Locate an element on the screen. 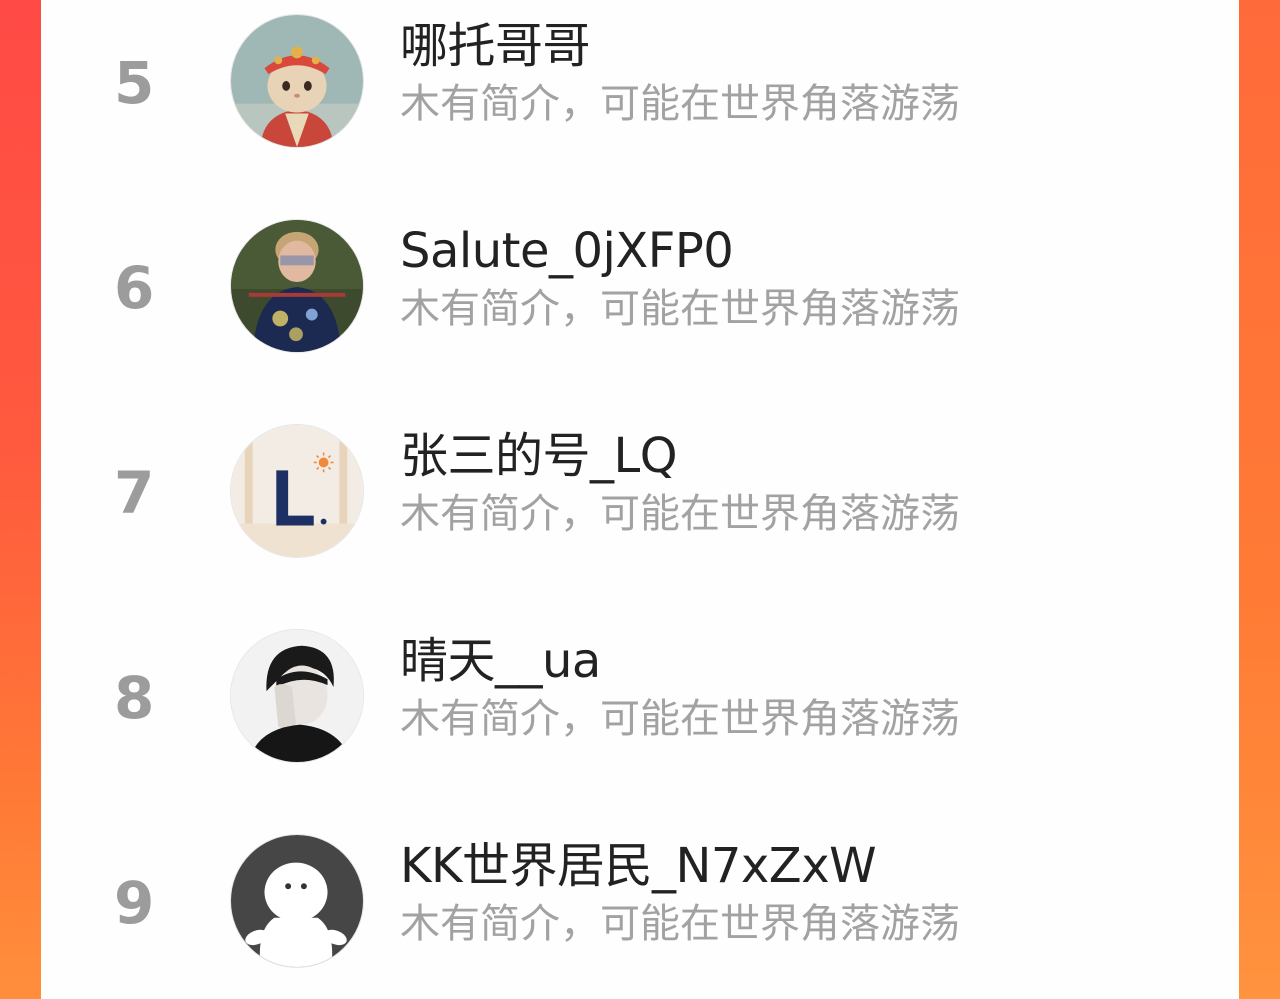 This screenshot has width=1280, height=999. cat-monk-avatar-icon is located at coordinates (297, 81).